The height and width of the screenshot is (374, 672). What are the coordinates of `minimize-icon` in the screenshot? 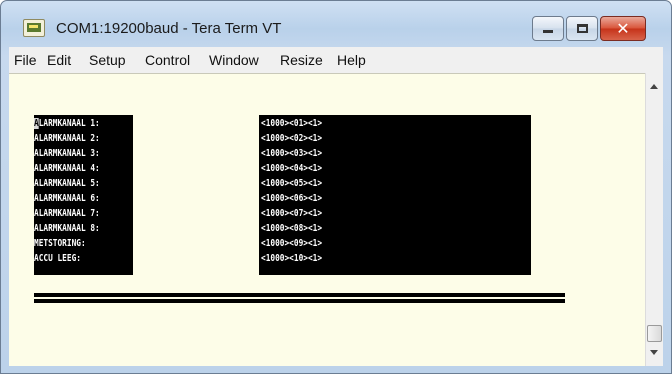 It's located at (548, 31).